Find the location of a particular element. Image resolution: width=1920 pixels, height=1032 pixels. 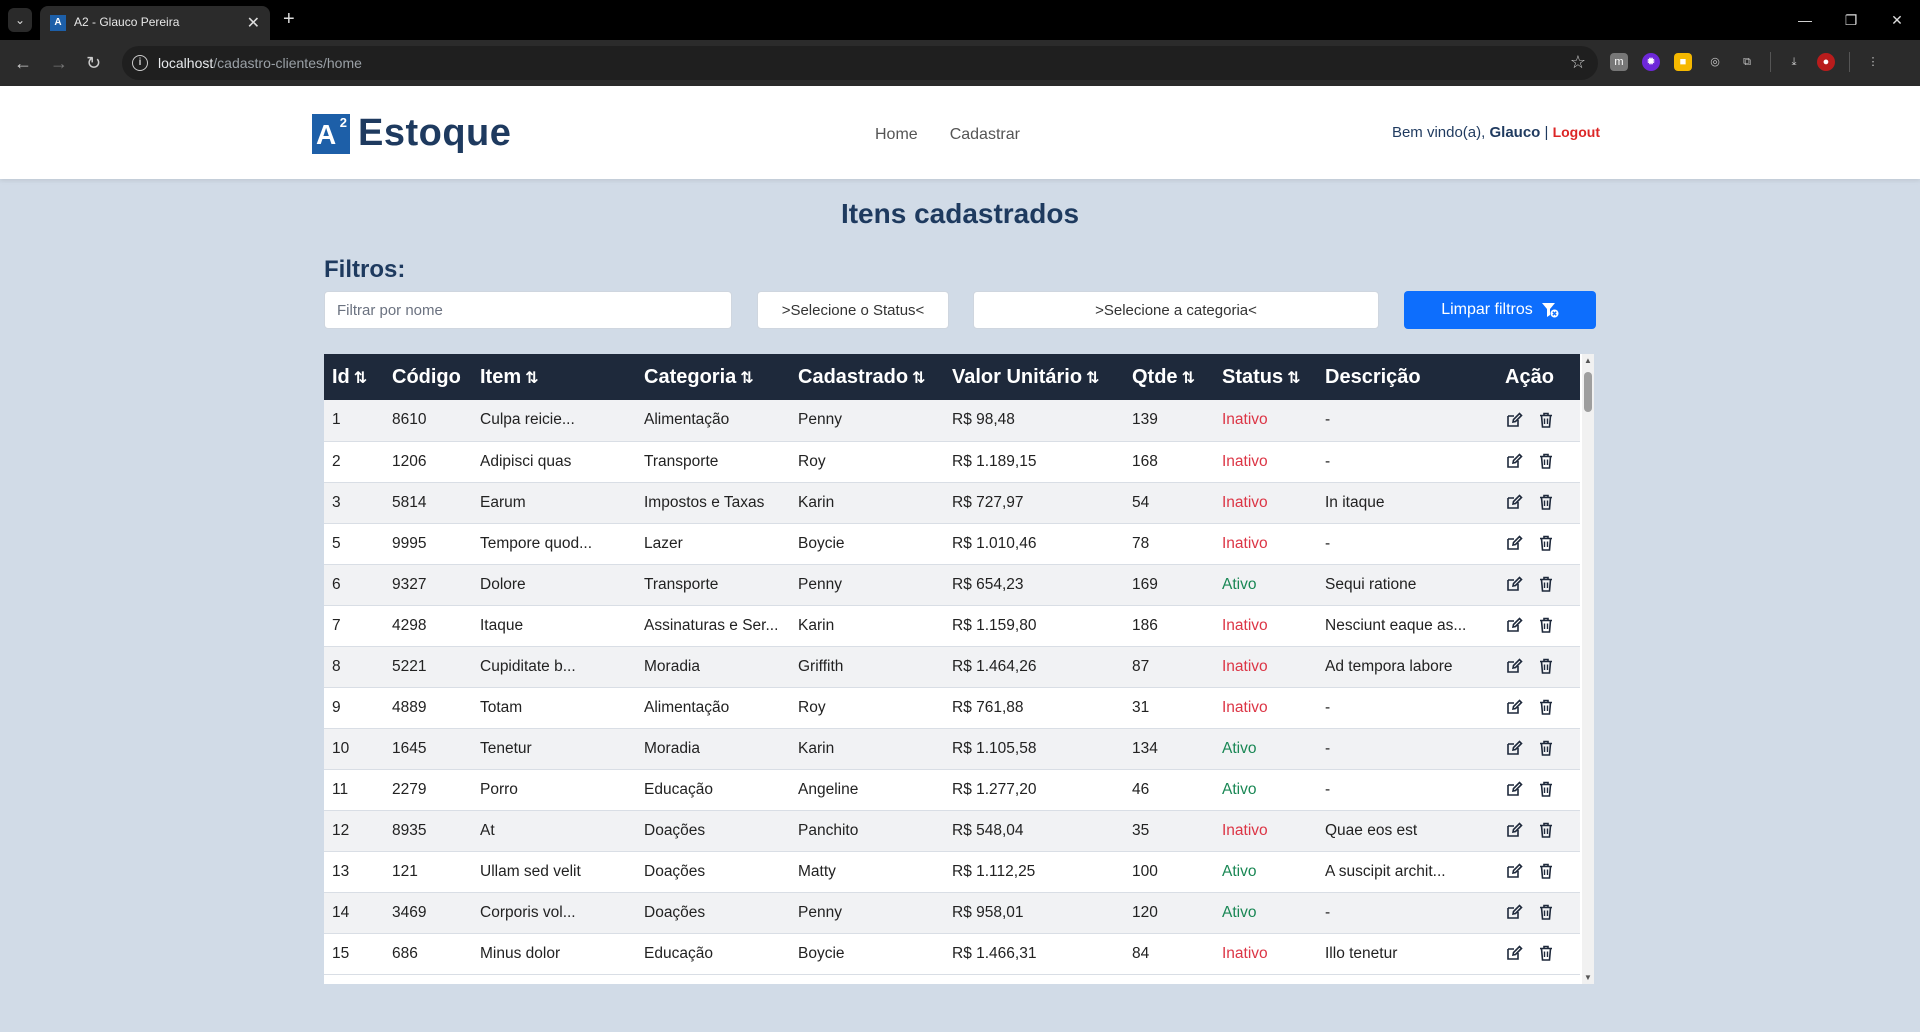

browser-menu-icon: ⋮ is located at coordinates (1873, 62).